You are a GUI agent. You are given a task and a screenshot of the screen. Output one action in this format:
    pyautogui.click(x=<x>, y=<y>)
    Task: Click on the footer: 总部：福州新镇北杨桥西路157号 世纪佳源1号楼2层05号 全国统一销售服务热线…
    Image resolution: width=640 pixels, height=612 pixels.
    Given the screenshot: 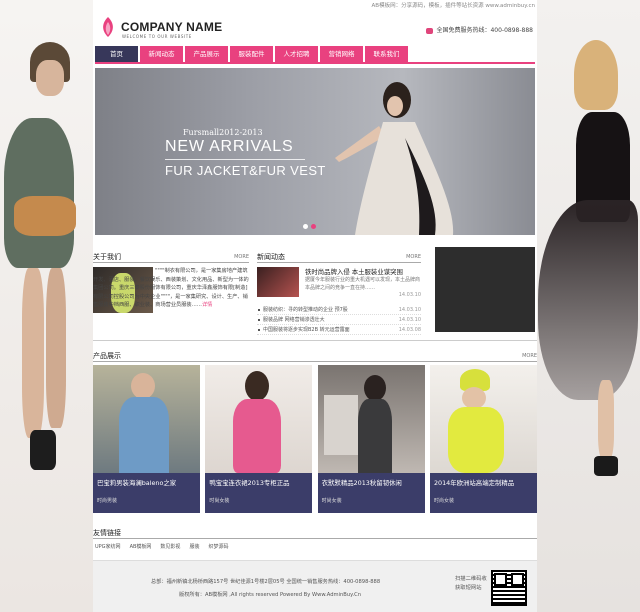 What is the action you would take?
    pyautogui.click(x=315, y=586)
    